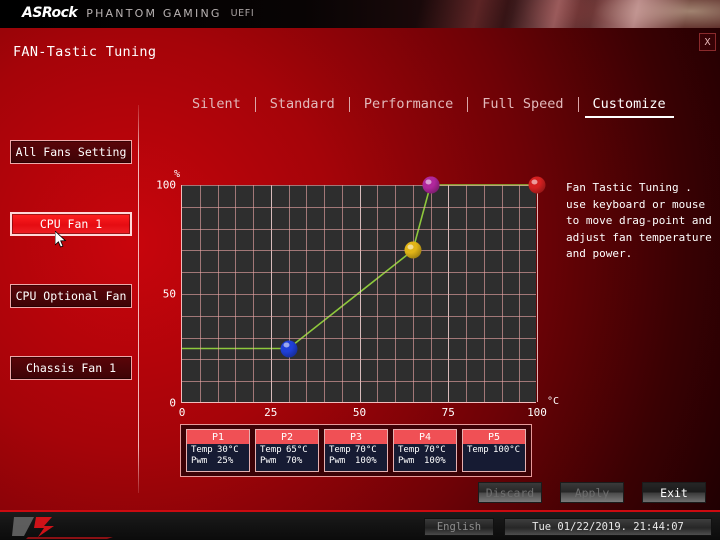  I want to click on product-line-name: PHANTOM GAMING, so click(154, 13).